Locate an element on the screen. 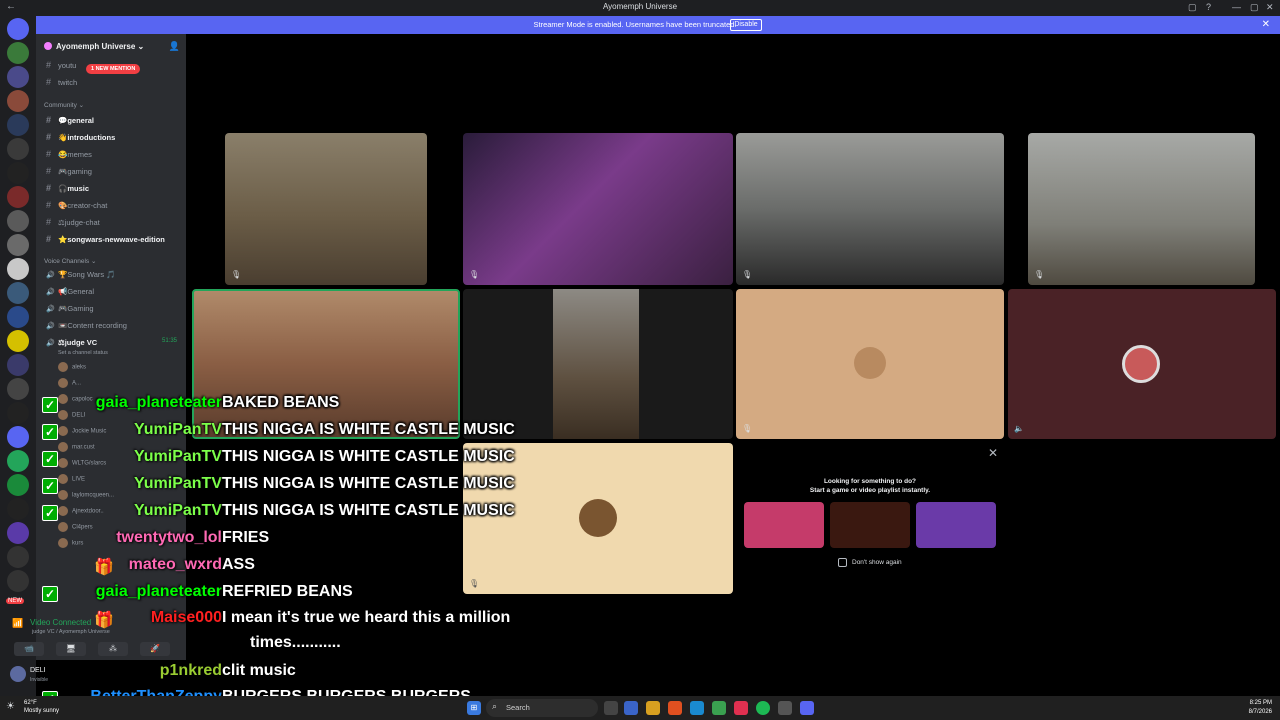 This screenshot has width=1280, height=720. minimize-button: — is located at coordinates (1236, 7).